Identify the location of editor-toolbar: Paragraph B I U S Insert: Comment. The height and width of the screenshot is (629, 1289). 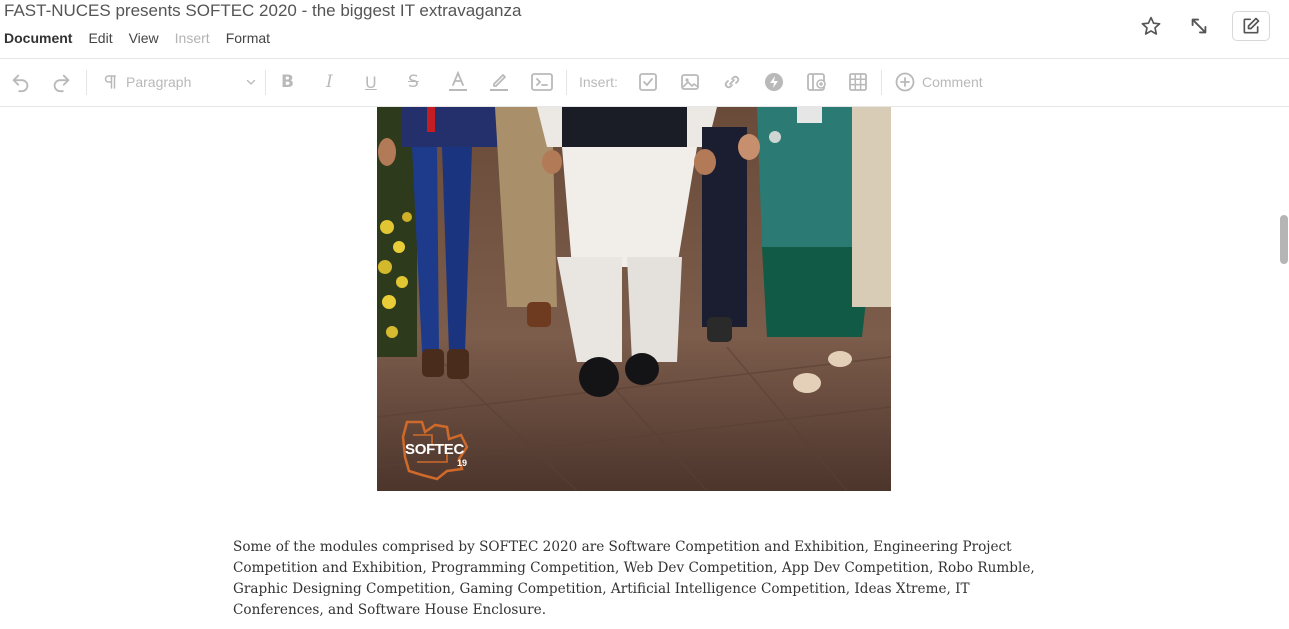
(644, 83).